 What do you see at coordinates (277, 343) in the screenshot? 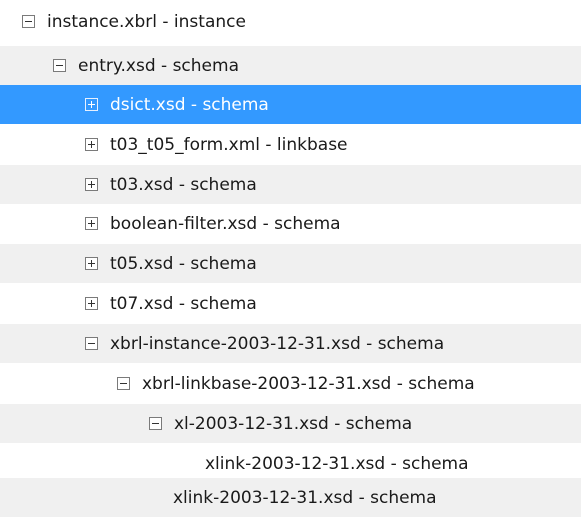
I see `tree-node-label: xbrl-instance-2003-12-31.xsd - schema` at bounding box center [277, 343].